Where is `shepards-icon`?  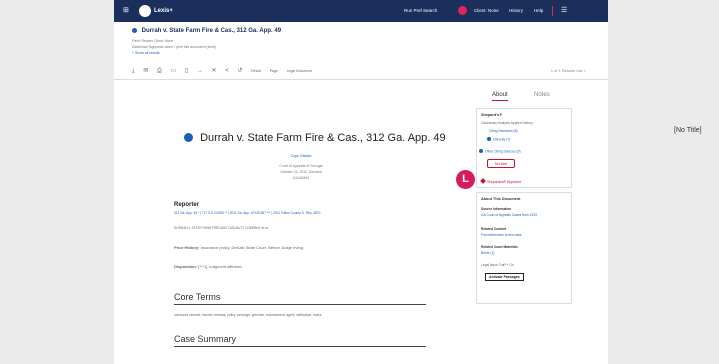
shepards-icon is located at coordinates (483, 181).